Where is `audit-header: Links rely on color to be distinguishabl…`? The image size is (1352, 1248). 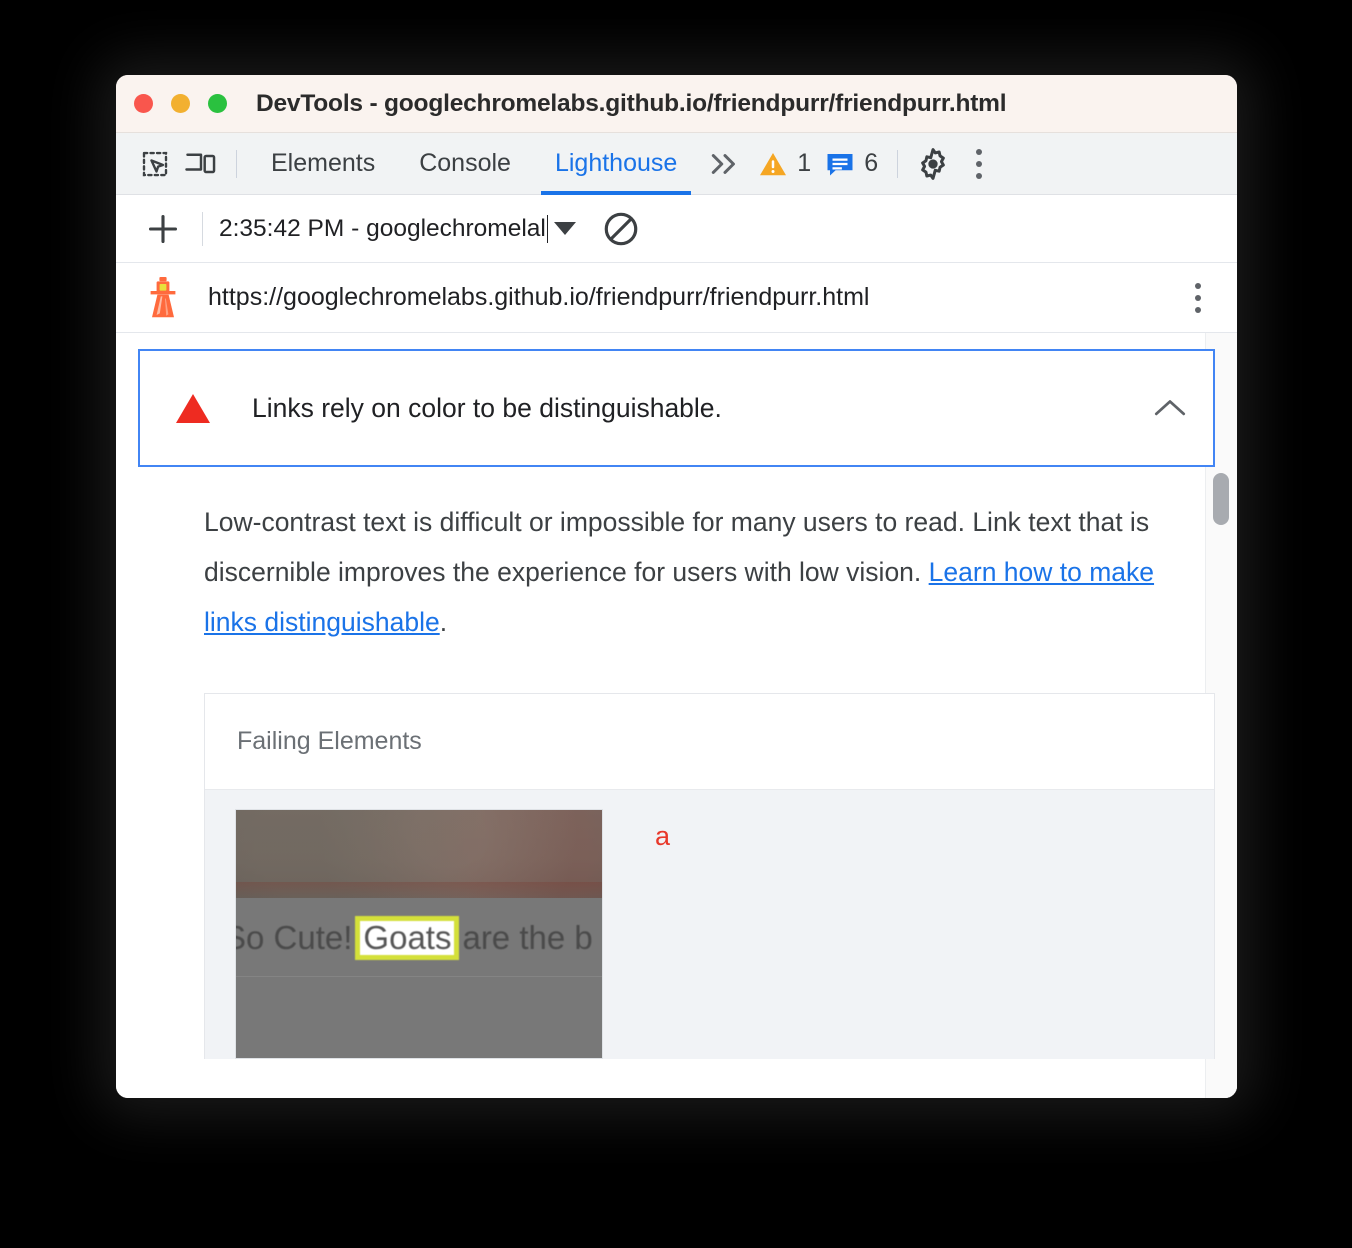 audit-header: Links rely on color to be distinguishabl… is located at coordinates (676, 408).